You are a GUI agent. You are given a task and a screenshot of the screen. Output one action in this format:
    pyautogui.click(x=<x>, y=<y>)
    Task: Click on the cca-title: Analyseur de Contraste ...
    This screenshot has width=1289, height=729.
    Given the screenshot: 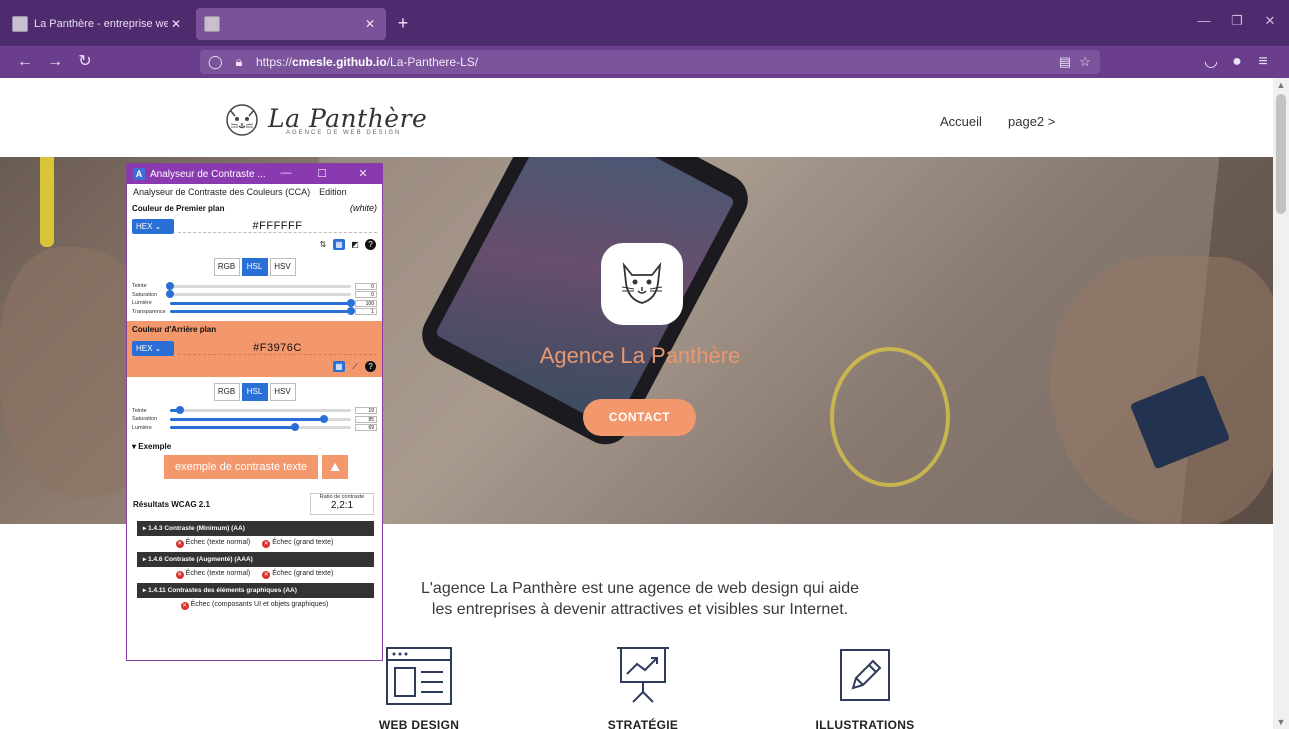 What is the action you would take?
    pyautogui.click(x=208, y=174)
    